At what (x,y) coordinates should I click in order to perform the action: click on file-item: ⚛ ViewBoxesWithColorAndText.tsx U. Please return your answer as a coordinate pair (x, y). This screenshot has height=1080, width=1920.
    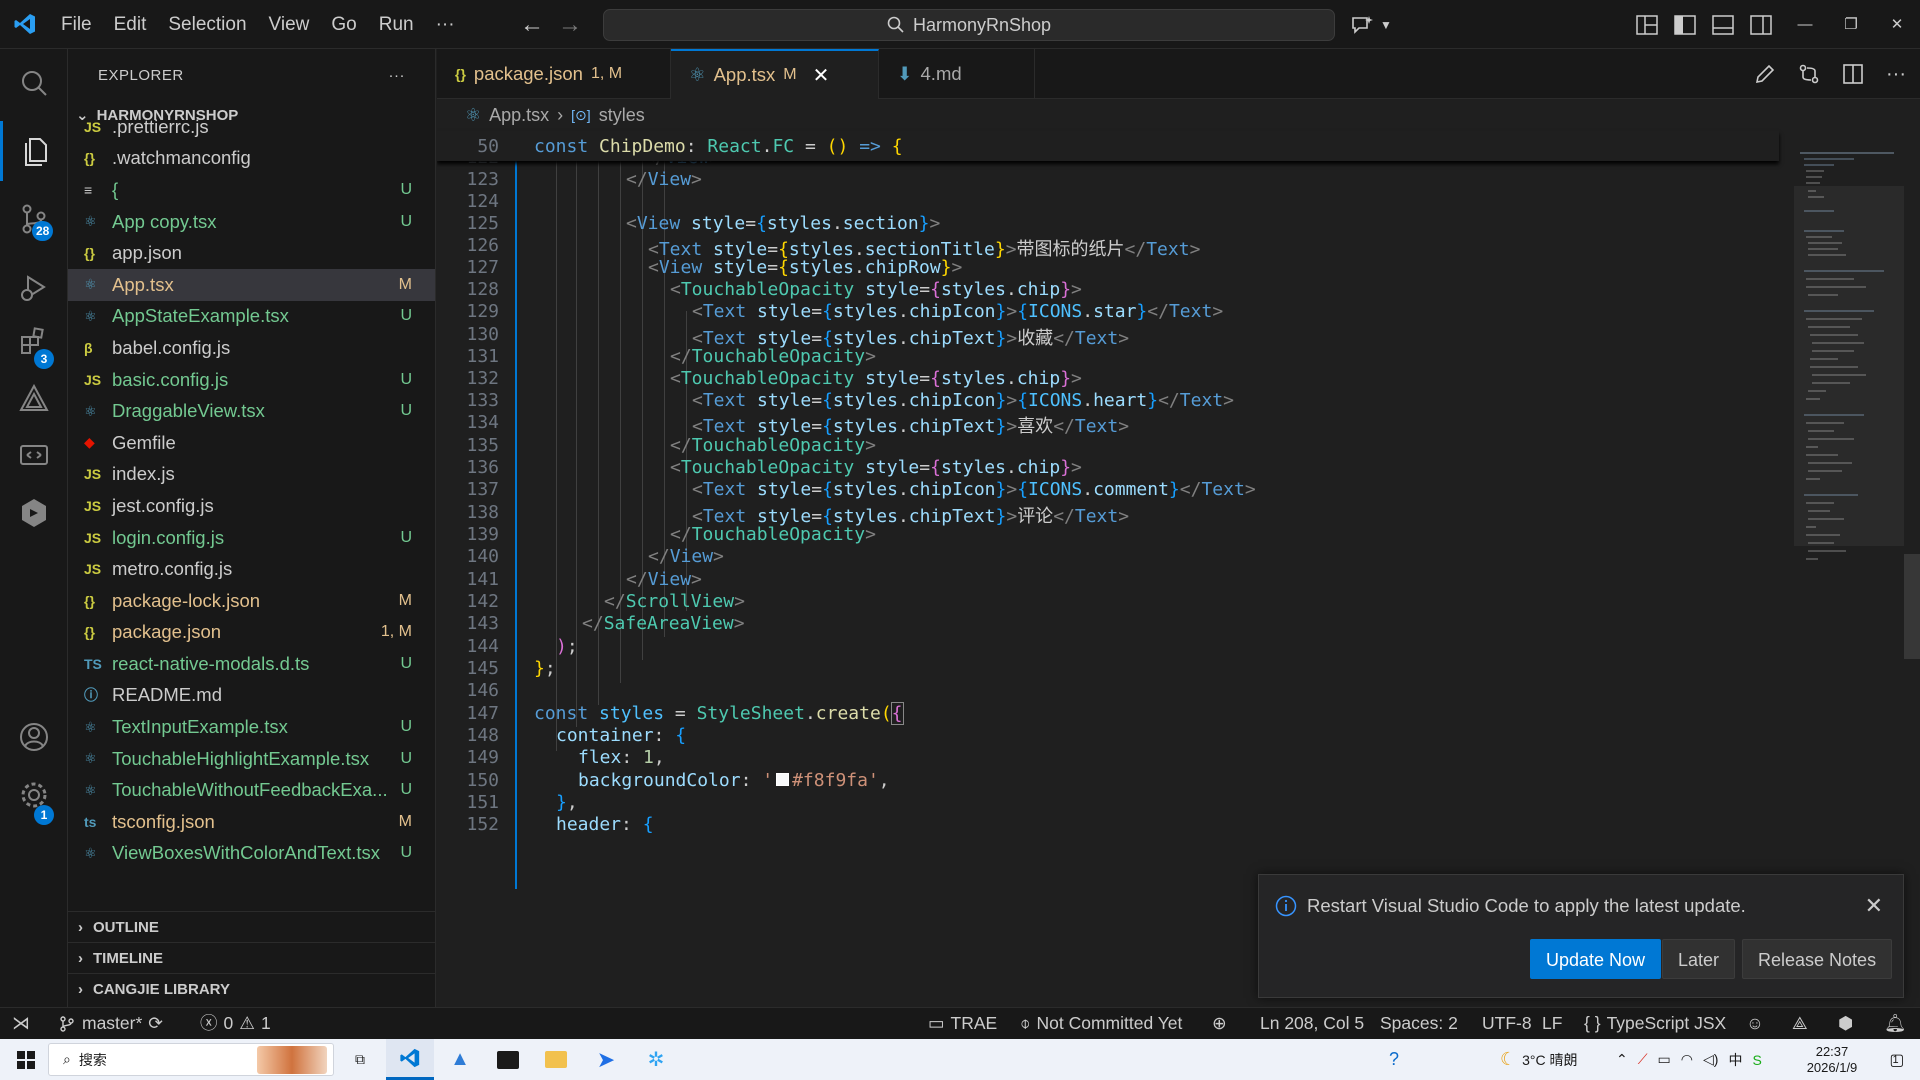
    Looking at the image, I should click on (251, 854).